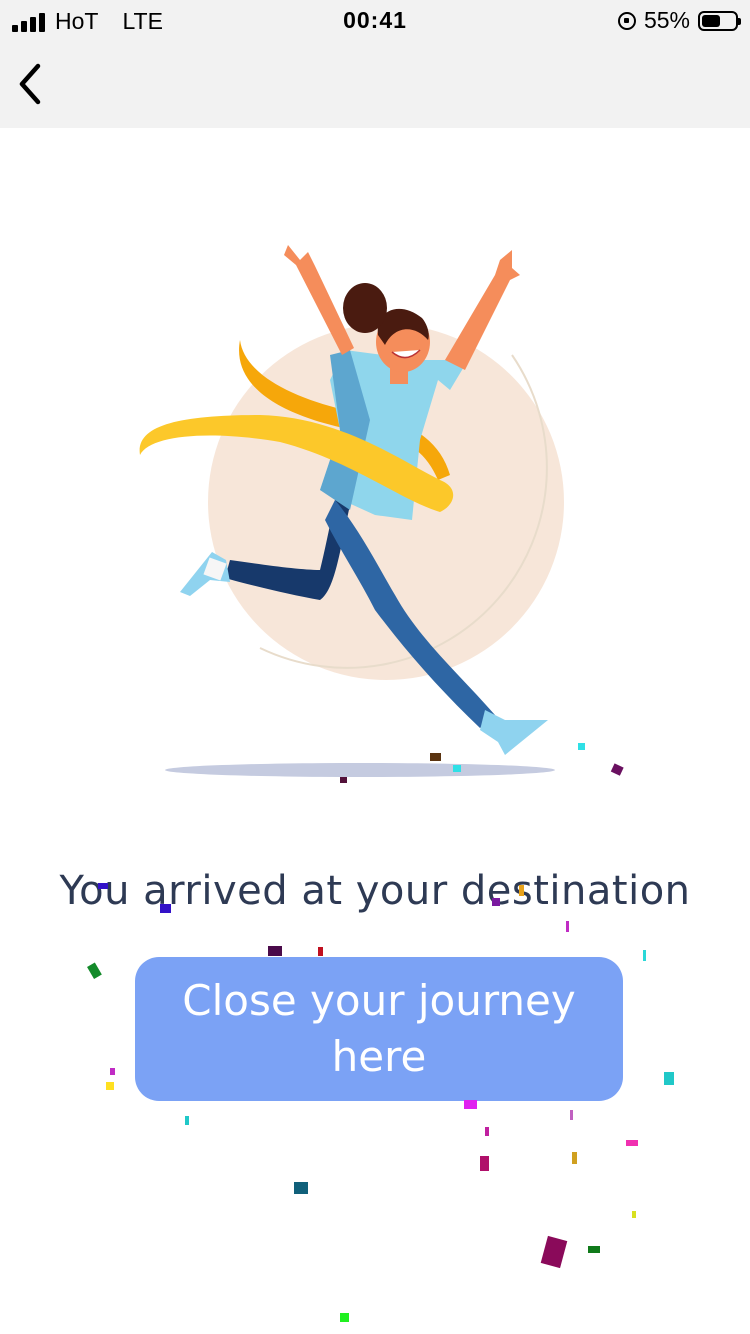  I want to click on battery-icon, so click(719, 20).